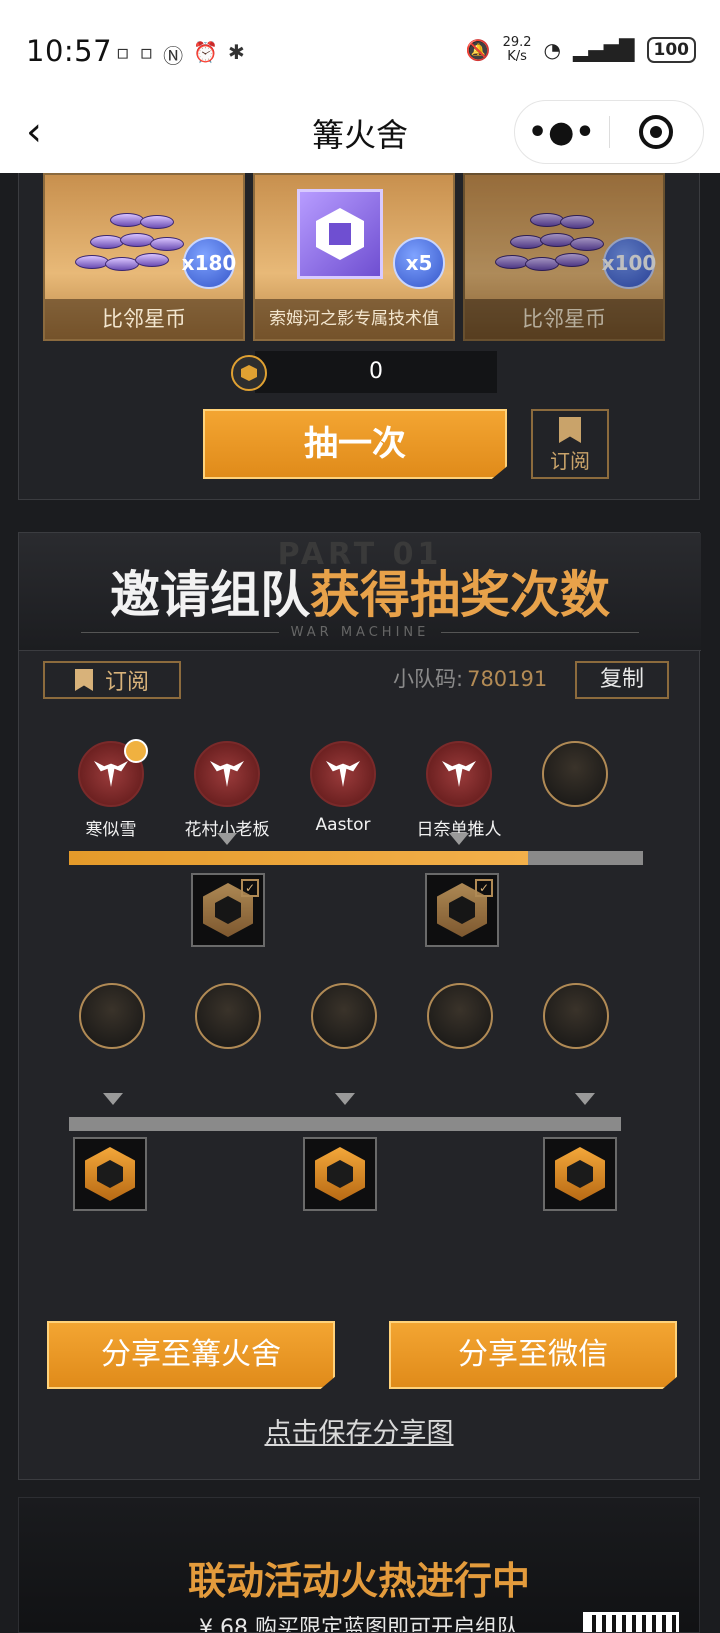  I want to click on qr-code-icon, so click(631, 1622).